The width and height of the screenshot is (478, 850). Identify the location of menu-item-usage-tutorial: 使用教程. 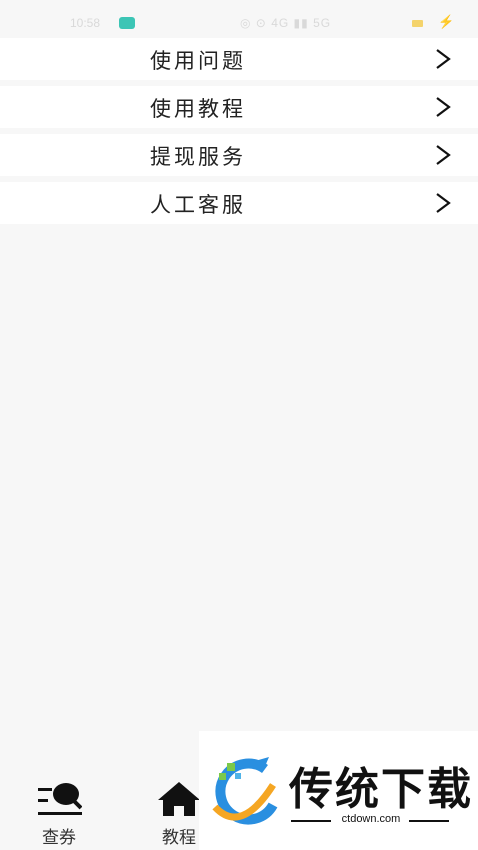
(239, 107).